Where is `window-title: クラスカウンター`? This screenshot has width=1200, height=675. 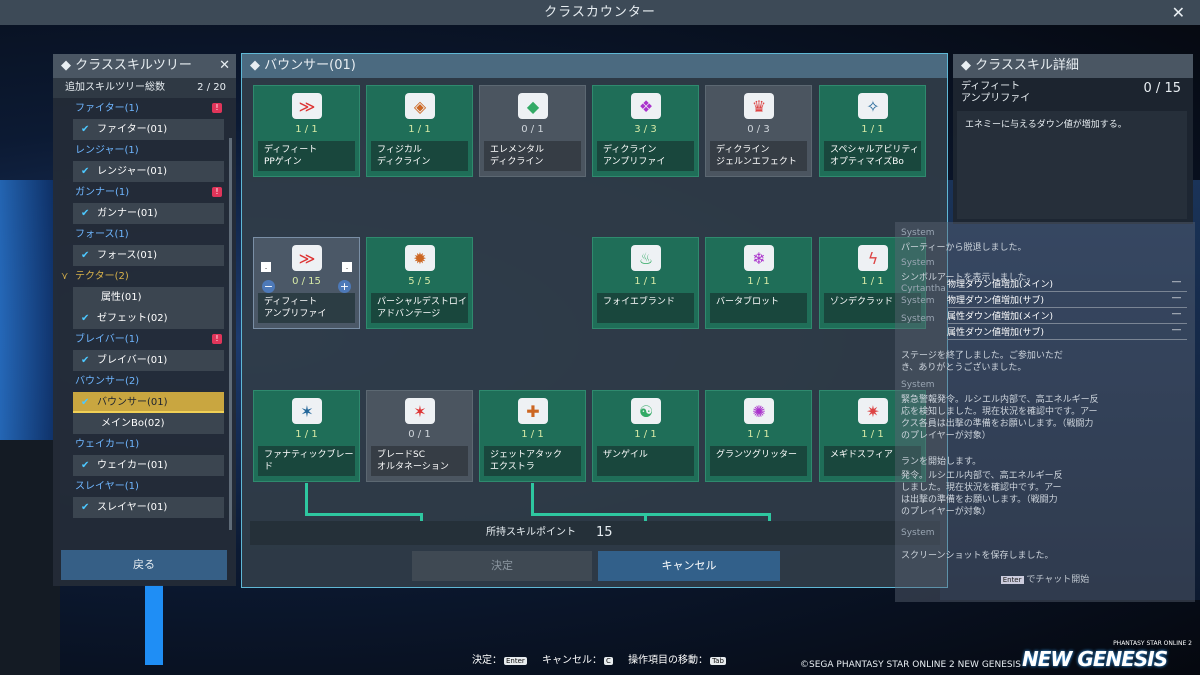
window-title: クラスカウンター is located at coordinates (600, 12).